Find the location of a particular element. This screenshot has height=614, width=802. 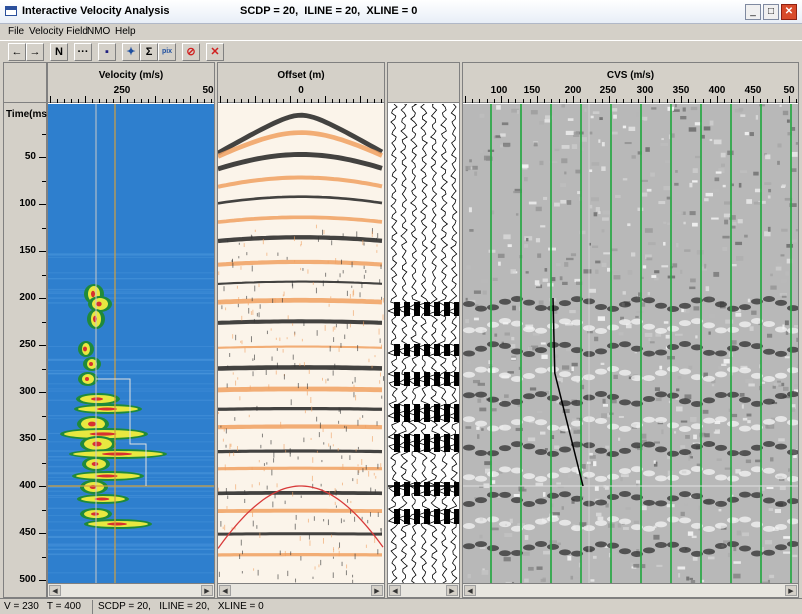

maximize-button: □ is located at coordinates (771, 12).